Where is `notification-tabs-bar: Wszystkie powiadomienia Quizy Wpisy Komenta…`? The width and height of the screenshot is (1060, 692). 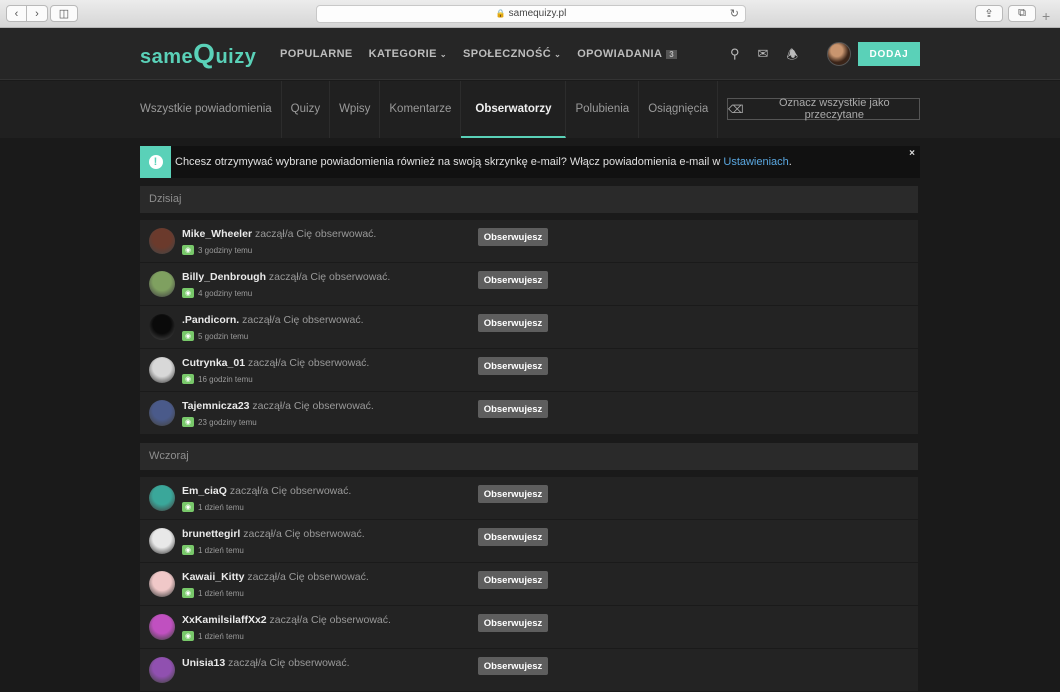
notification-tabs-bar: Wszystkie powiadomienia Quizy Wpisy Komenta… is located at coordinates (530, 109).